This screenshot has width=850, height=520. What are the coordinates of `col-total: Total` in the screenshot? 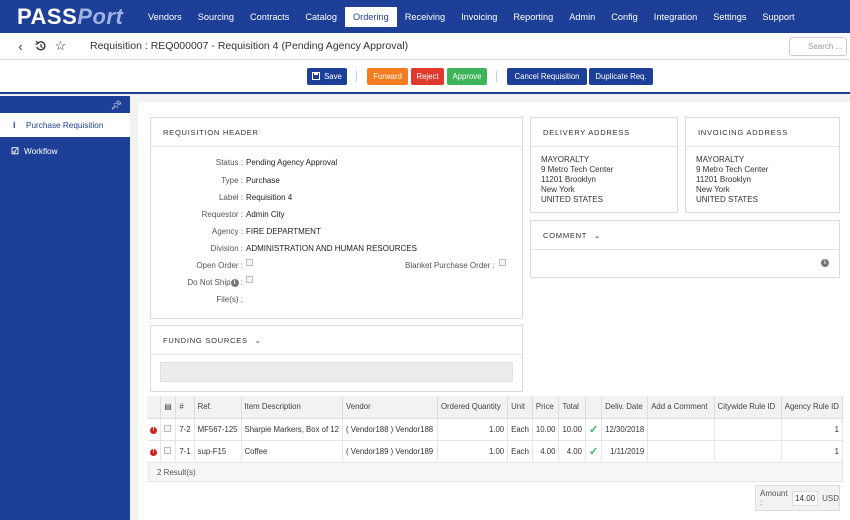 It's located at (572, 407).